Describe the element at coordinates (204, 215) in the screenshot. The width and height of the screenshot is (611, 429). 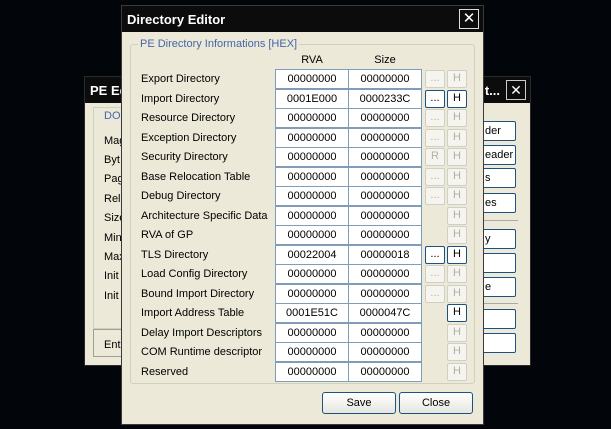
I see `directory-name-label: Architecture Specific Data` at that location.